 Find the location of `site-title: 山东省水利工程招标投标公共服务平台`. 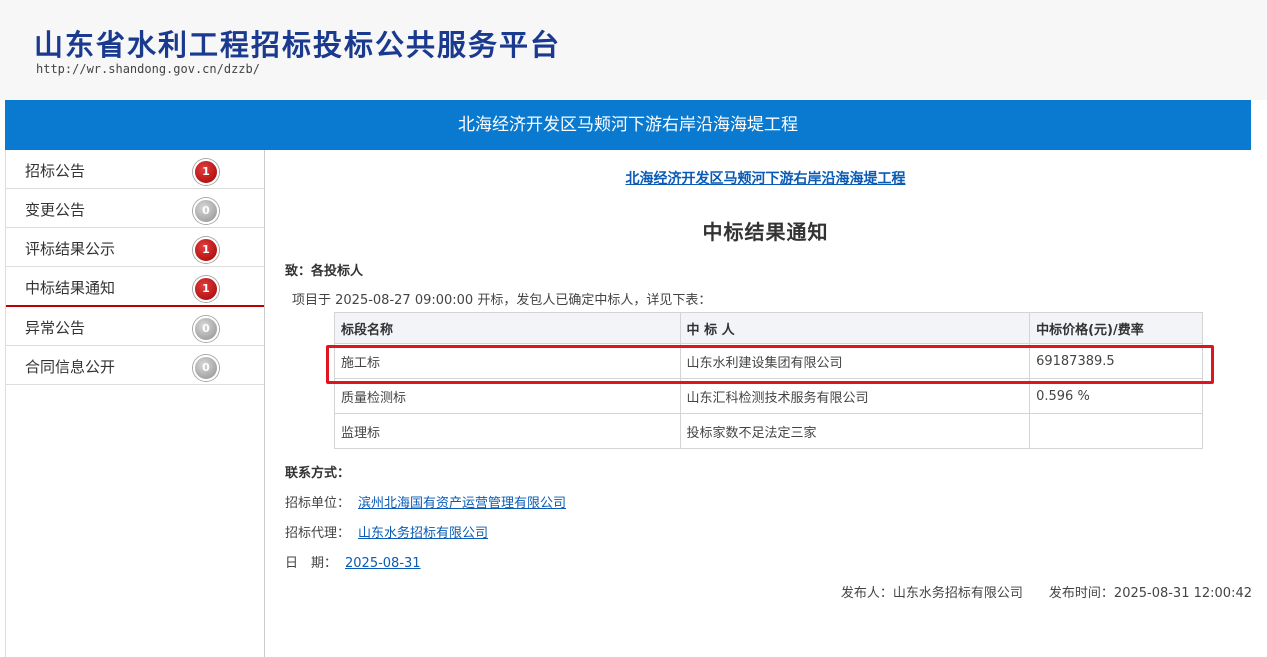

site-title: 山东省水利工程招标投标公共服务平台 is located at coordinates (298, 45).